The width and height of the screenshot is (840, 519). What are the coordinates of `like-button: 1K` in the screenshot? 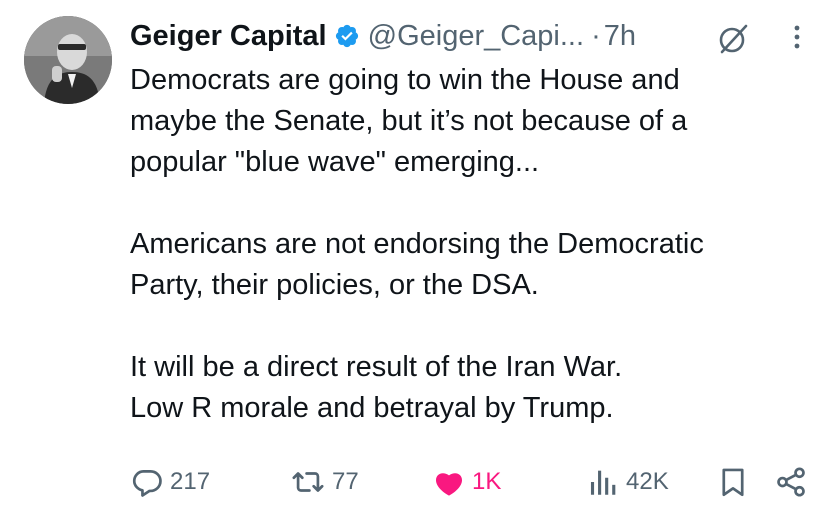 It's located at (466, 482).